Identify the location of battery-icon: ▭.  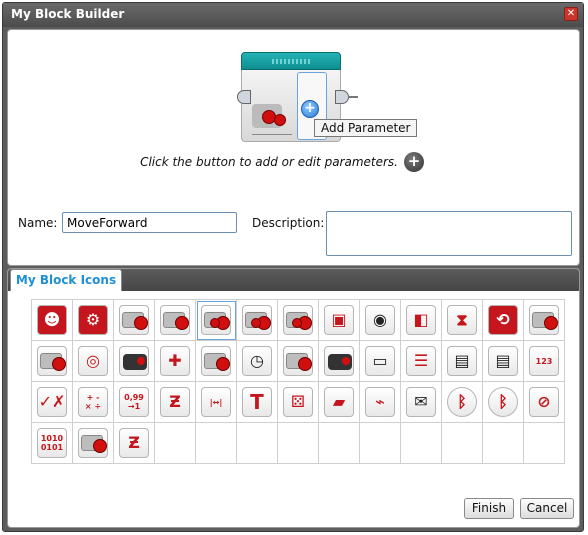
(380, 361).